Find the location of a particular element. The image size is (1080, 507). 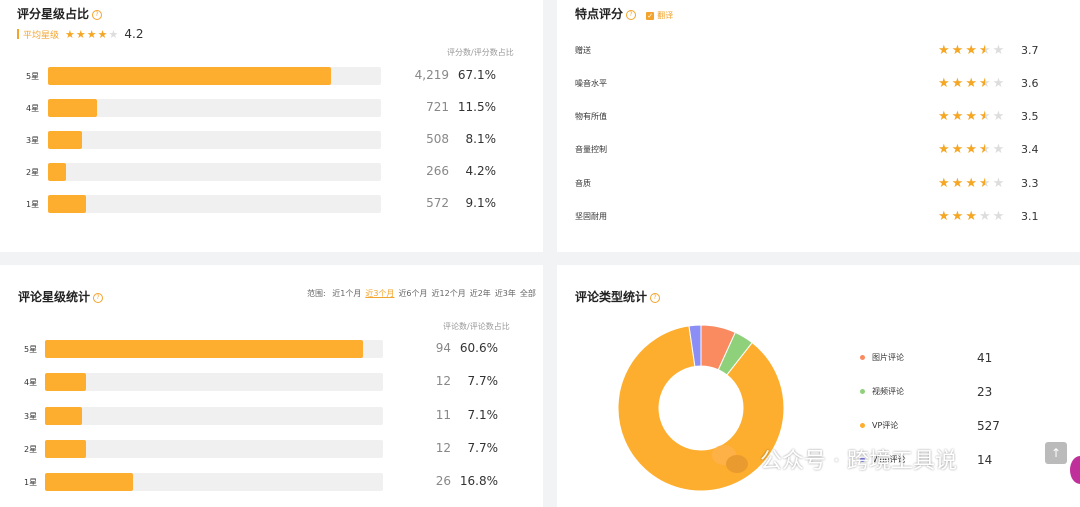

legend-label: VP评论 is located at coordinates (885, 425).